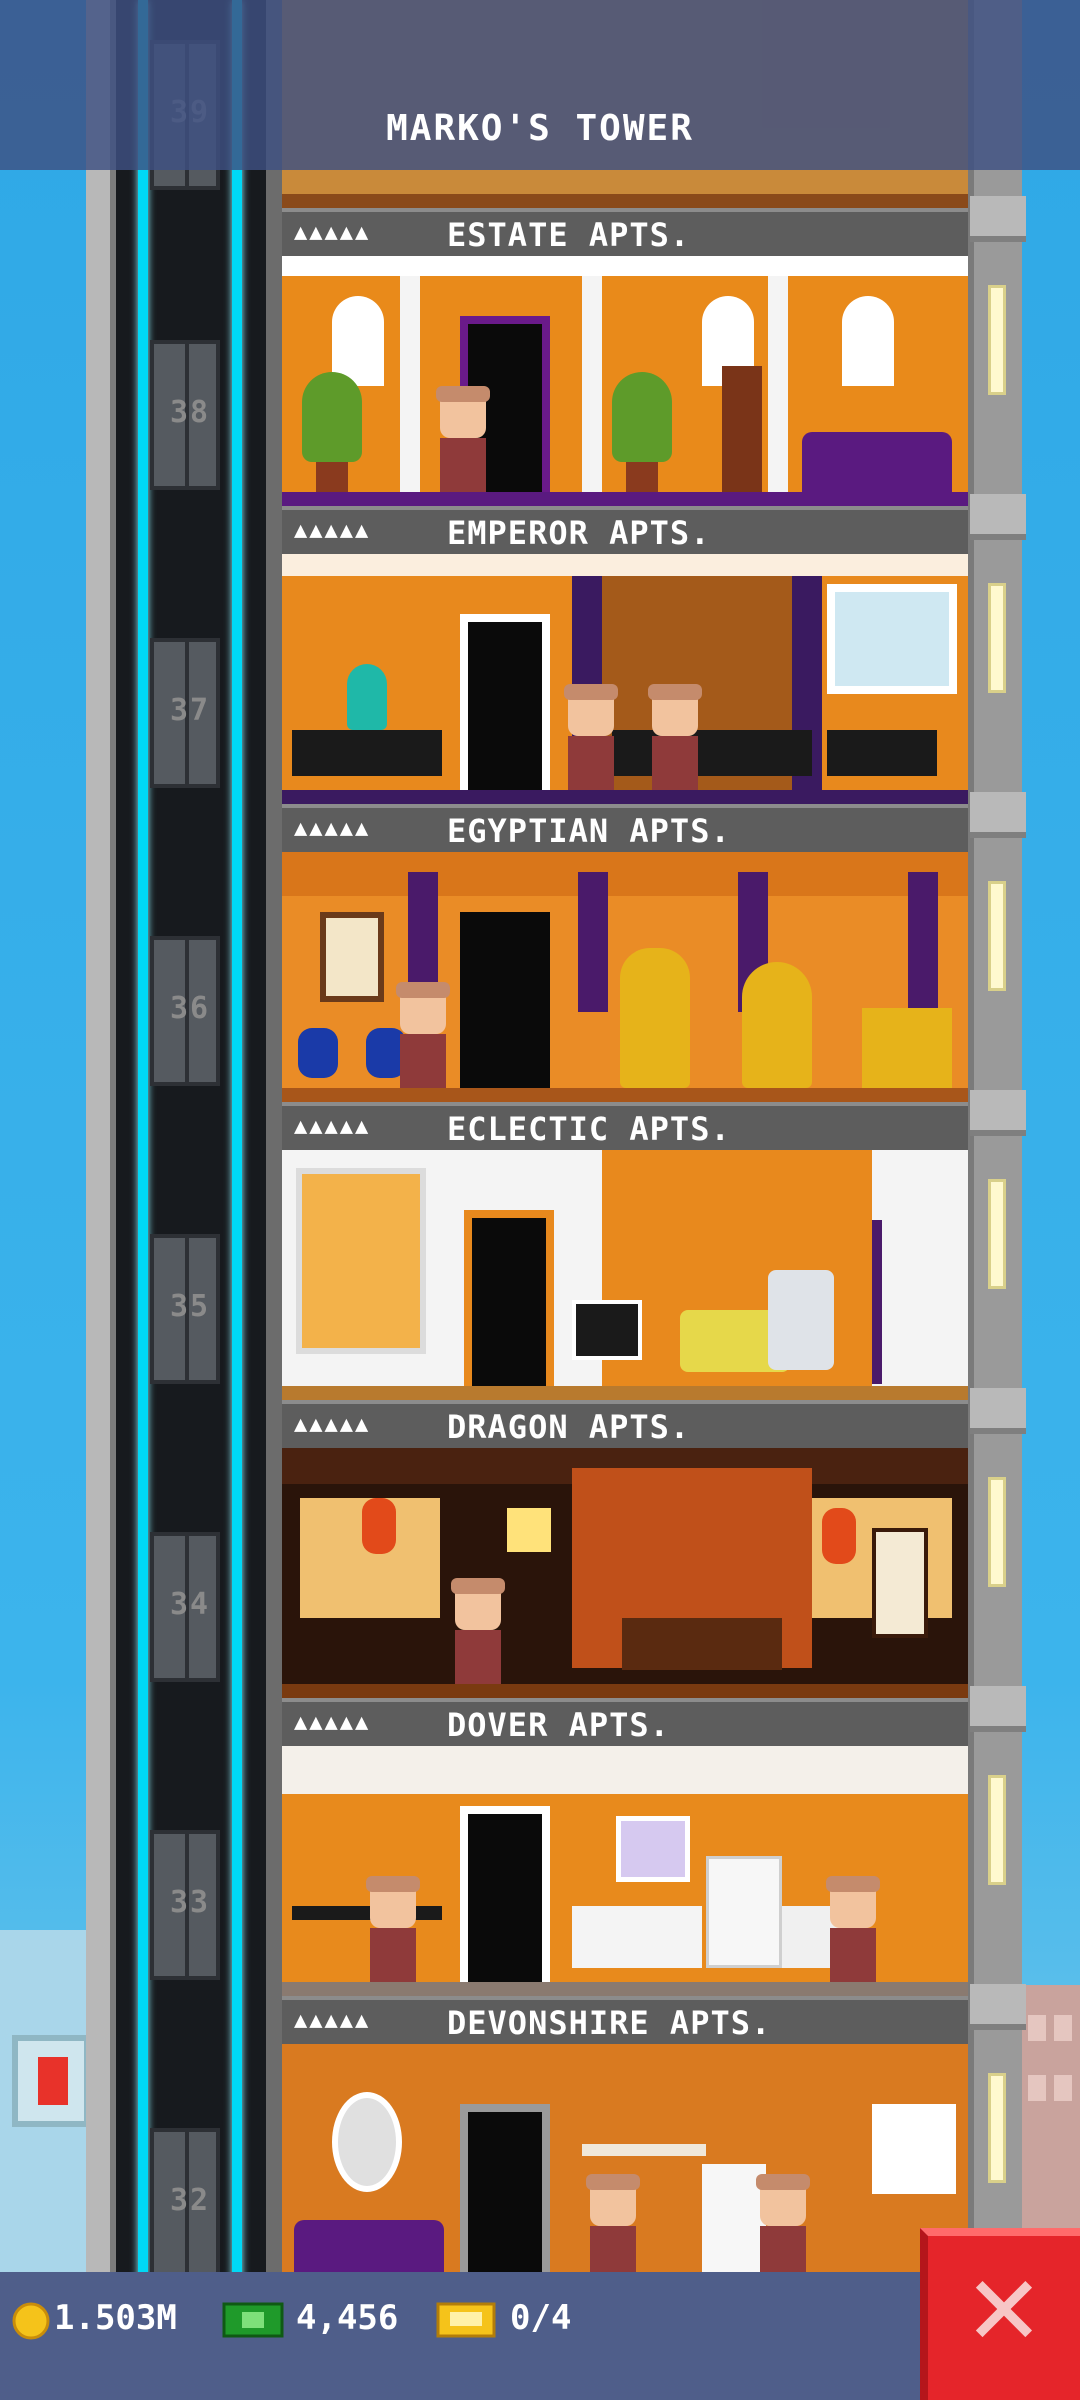 Image resolution: width=1080 pixels, height=2400 pixels. What do you see at coordinates (702, 1644) in the screenshot?
I see `bed` at bounding box center [702, 1644].